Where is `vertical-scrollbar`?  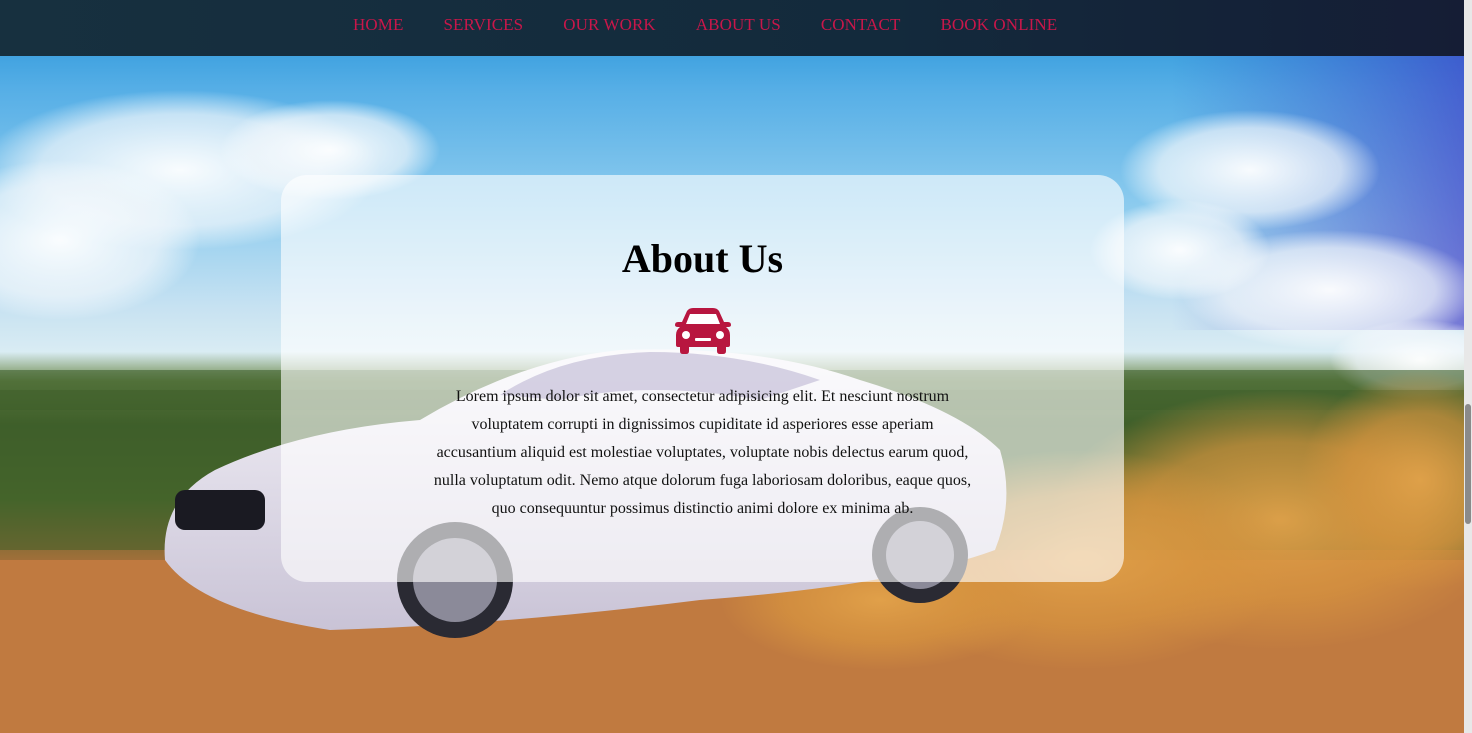
vertical-scrollbar is located at coordinates (1468, 366).